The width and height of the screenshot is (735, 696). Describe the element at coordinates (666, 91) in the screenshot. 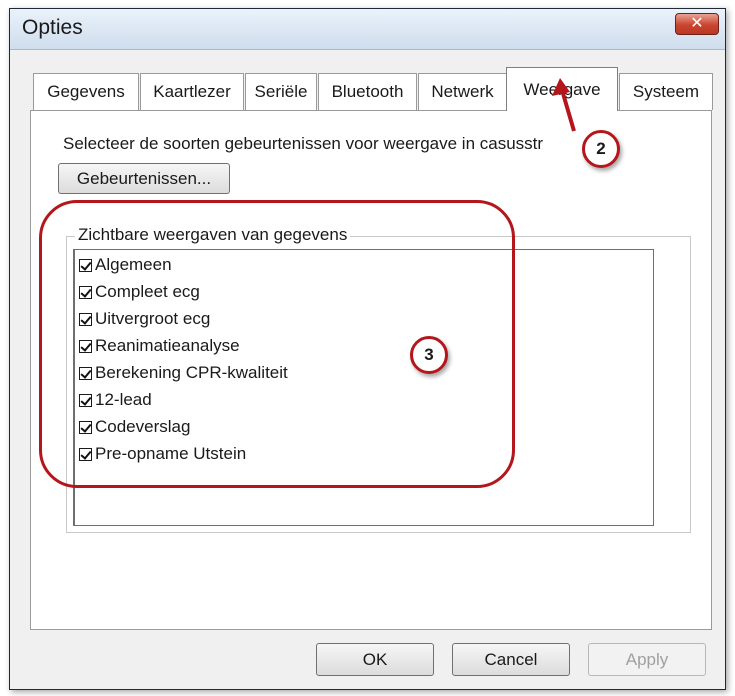

I see `tab-systeem: Systeem` at that location.